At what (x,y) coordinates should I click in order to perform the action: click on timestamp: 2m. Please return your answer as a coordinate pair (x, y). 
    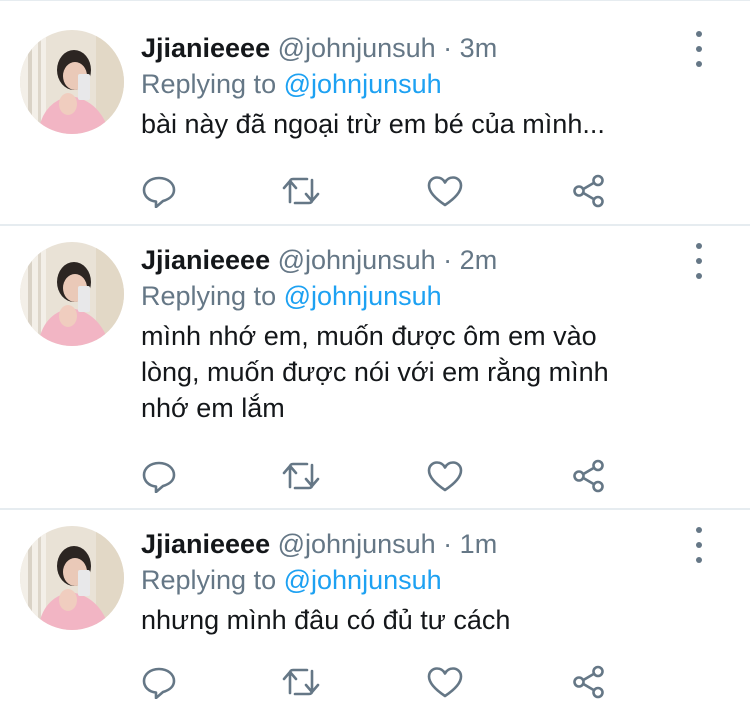
    Looking at the image, I should click on (479, 260).